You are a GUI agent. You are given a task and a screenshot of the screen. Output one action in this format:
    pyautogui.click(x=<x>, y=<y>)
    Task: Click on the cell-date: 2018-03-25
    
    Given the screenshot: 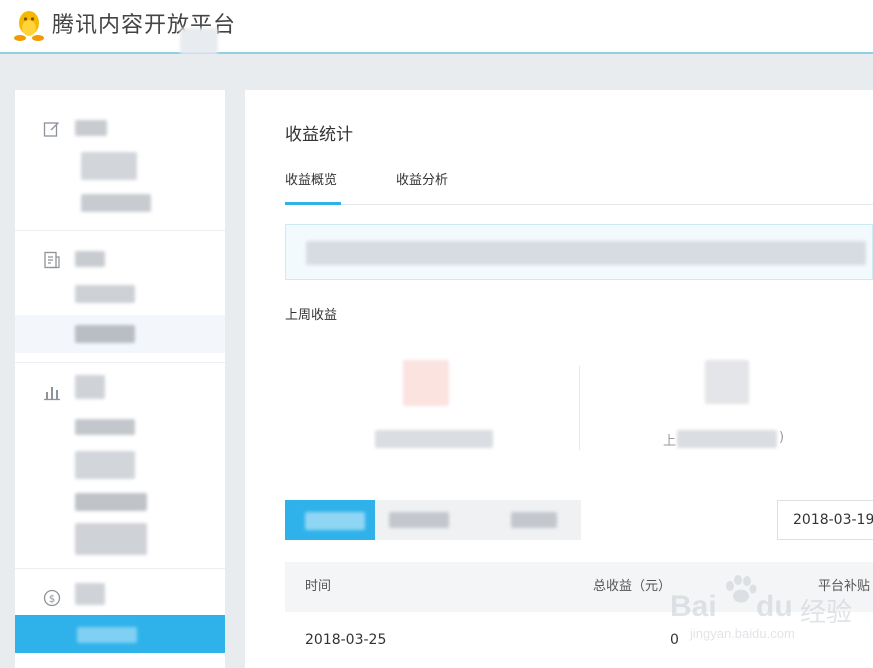 What is the action you would take?
    pyautogui.click(x=346, y=640)
    